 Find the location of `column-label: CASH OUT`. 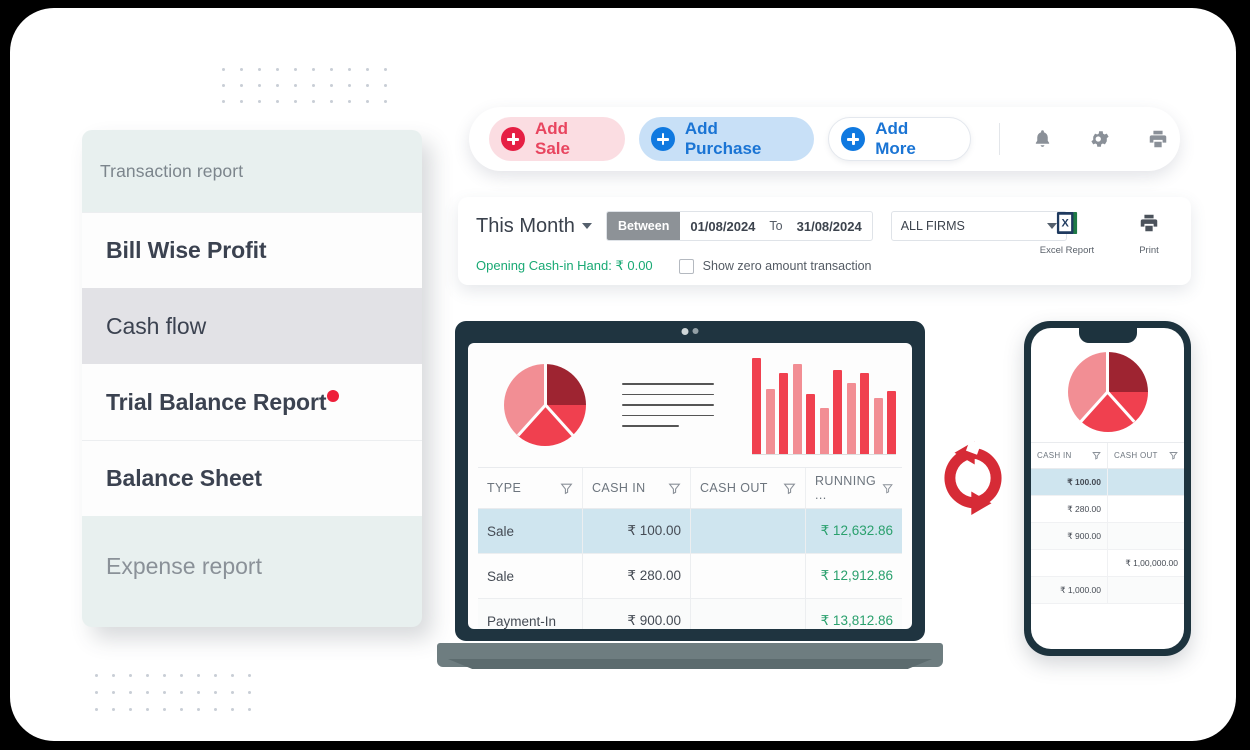

column-label: CASH OUT is located at coordinates (1136, 455).